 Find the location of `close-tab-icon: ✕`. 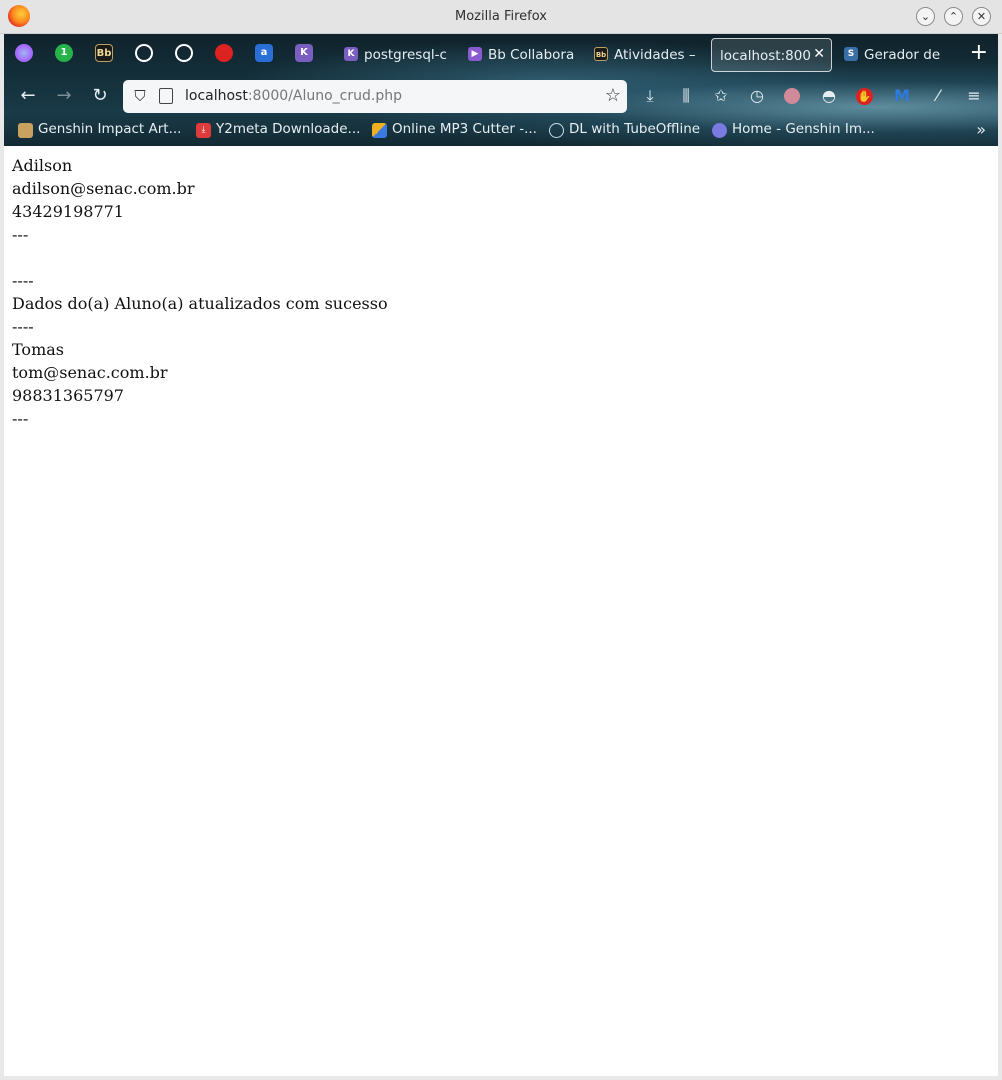

close-tab-icon: ✕ is located at coordinates (819, 54).